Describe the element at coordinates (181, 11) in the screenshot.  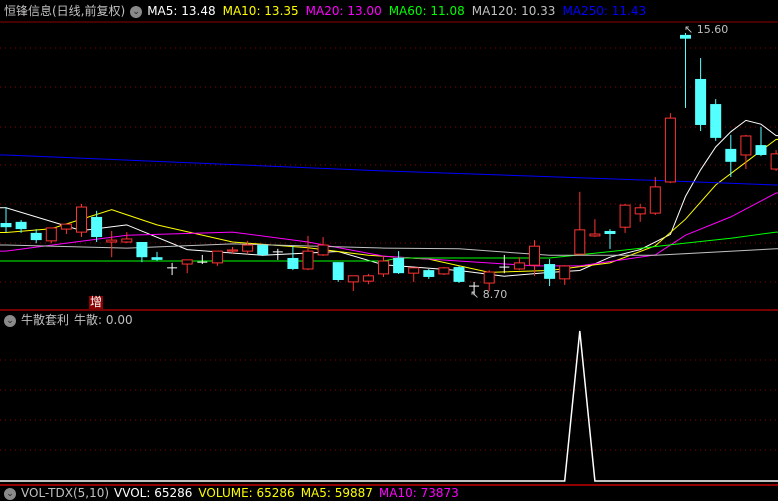
I see `legend-item: MA5: 13.48` at that location.